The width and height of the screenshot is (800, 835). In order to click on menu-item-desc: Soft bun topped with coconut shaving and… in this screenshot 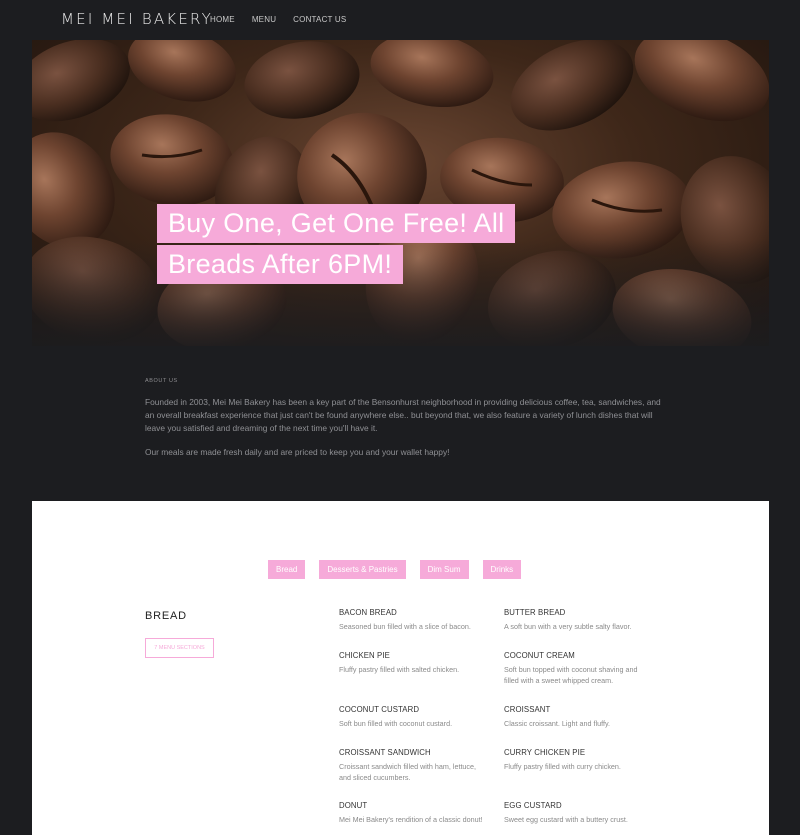, I will do `click(571, 675)`.